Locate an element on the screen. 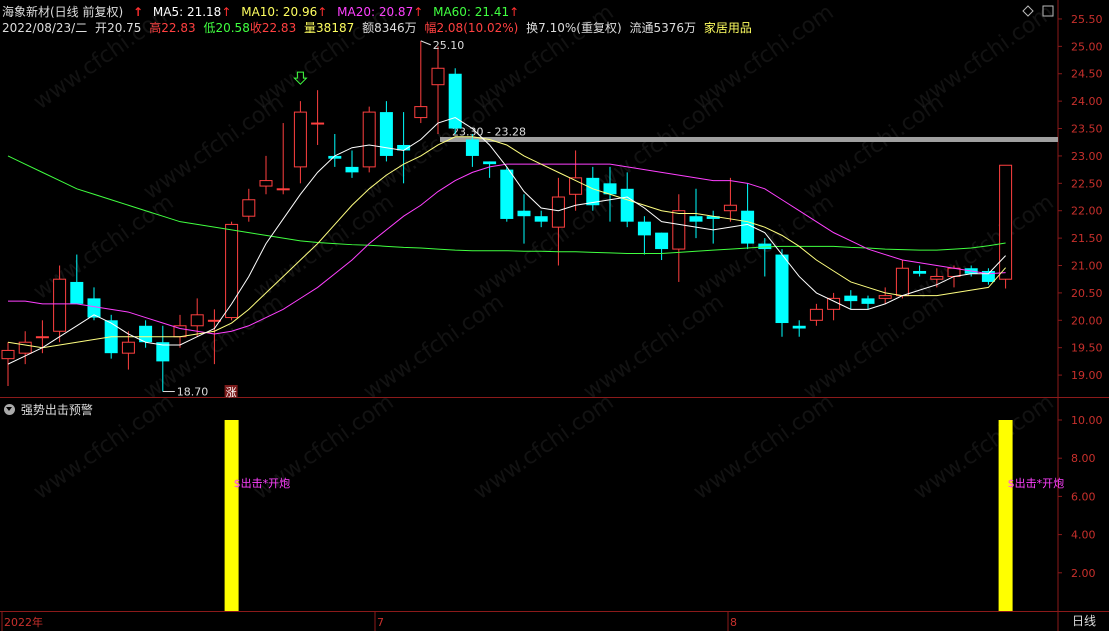 The image size is (1109, 631). collapse-circle-icon is located at coordinates (9, 409).